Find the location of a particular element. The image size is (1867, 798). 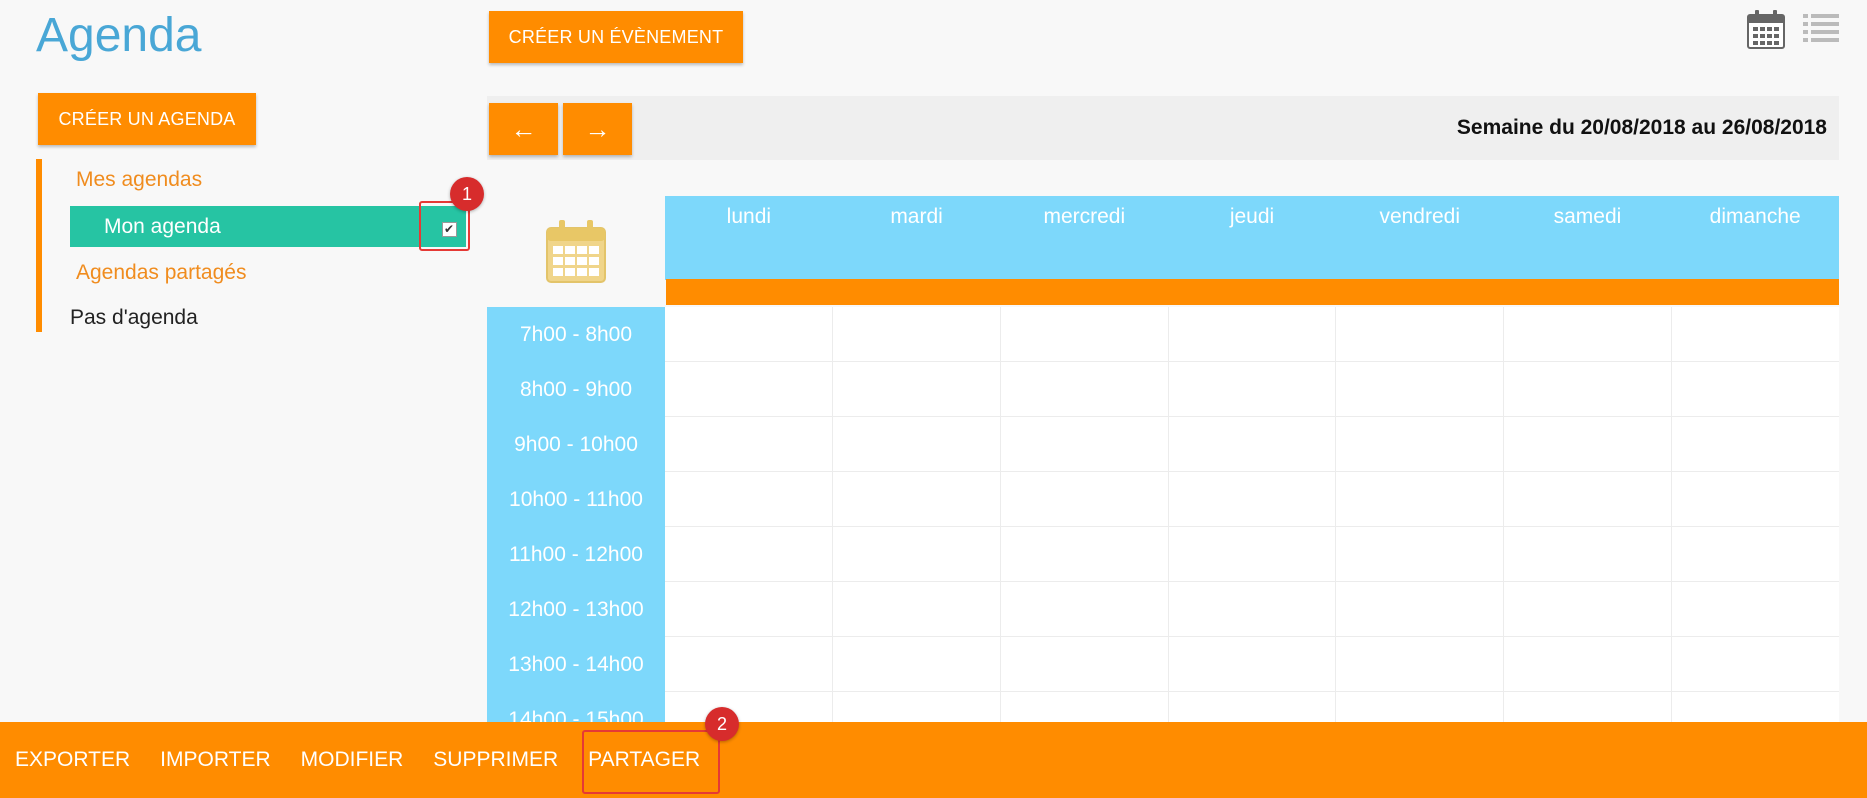

create-agenda-button: CRÉER UN AGENDA is located at coordinates (147, 119).